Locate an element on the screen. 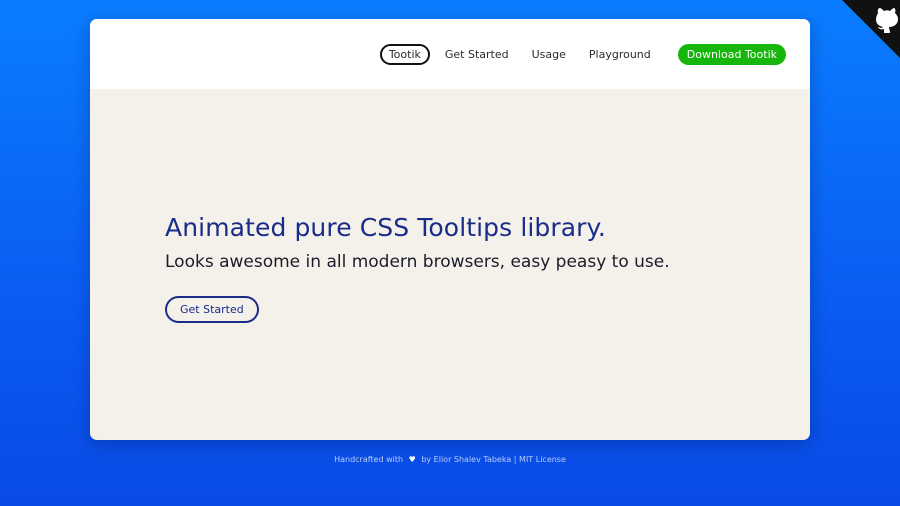 Image resolution: width=900 pixels, height=506 pixels. github-corner is located at coordinates (871, 29).